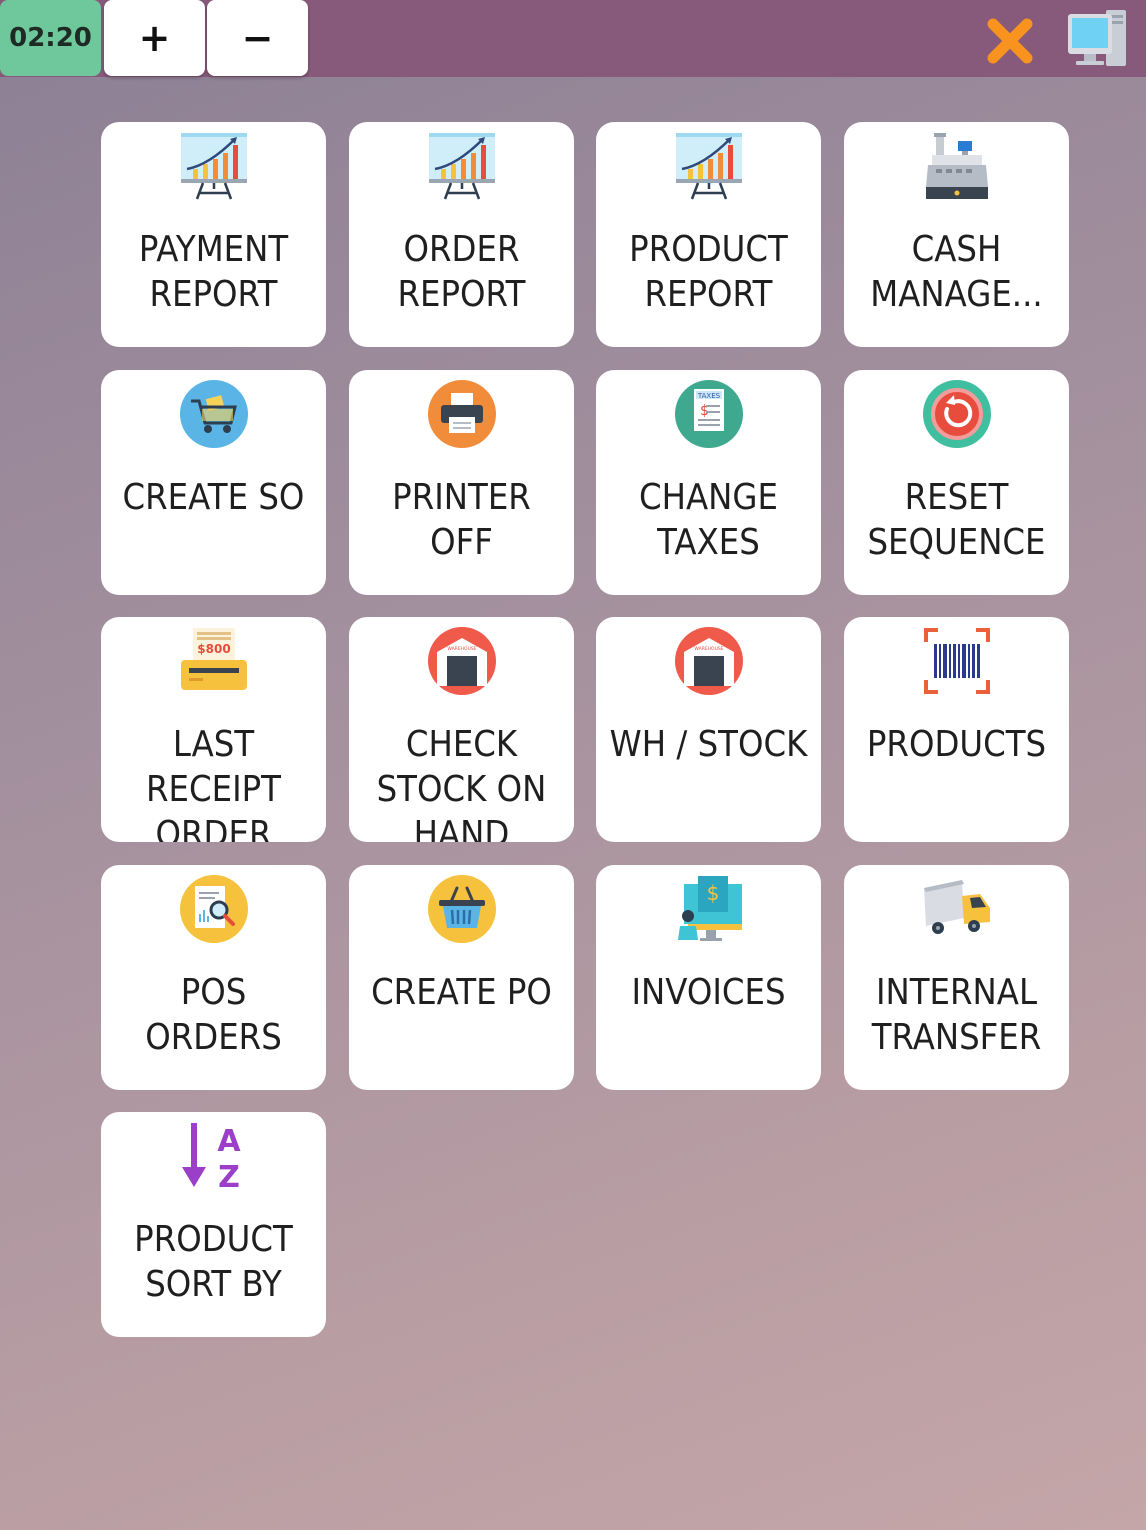 The image size is (1146, 1530). Describe the element at coordinates (461, 272) in the screenshot. I see `tile-label: ORDER REPORT` at that location.